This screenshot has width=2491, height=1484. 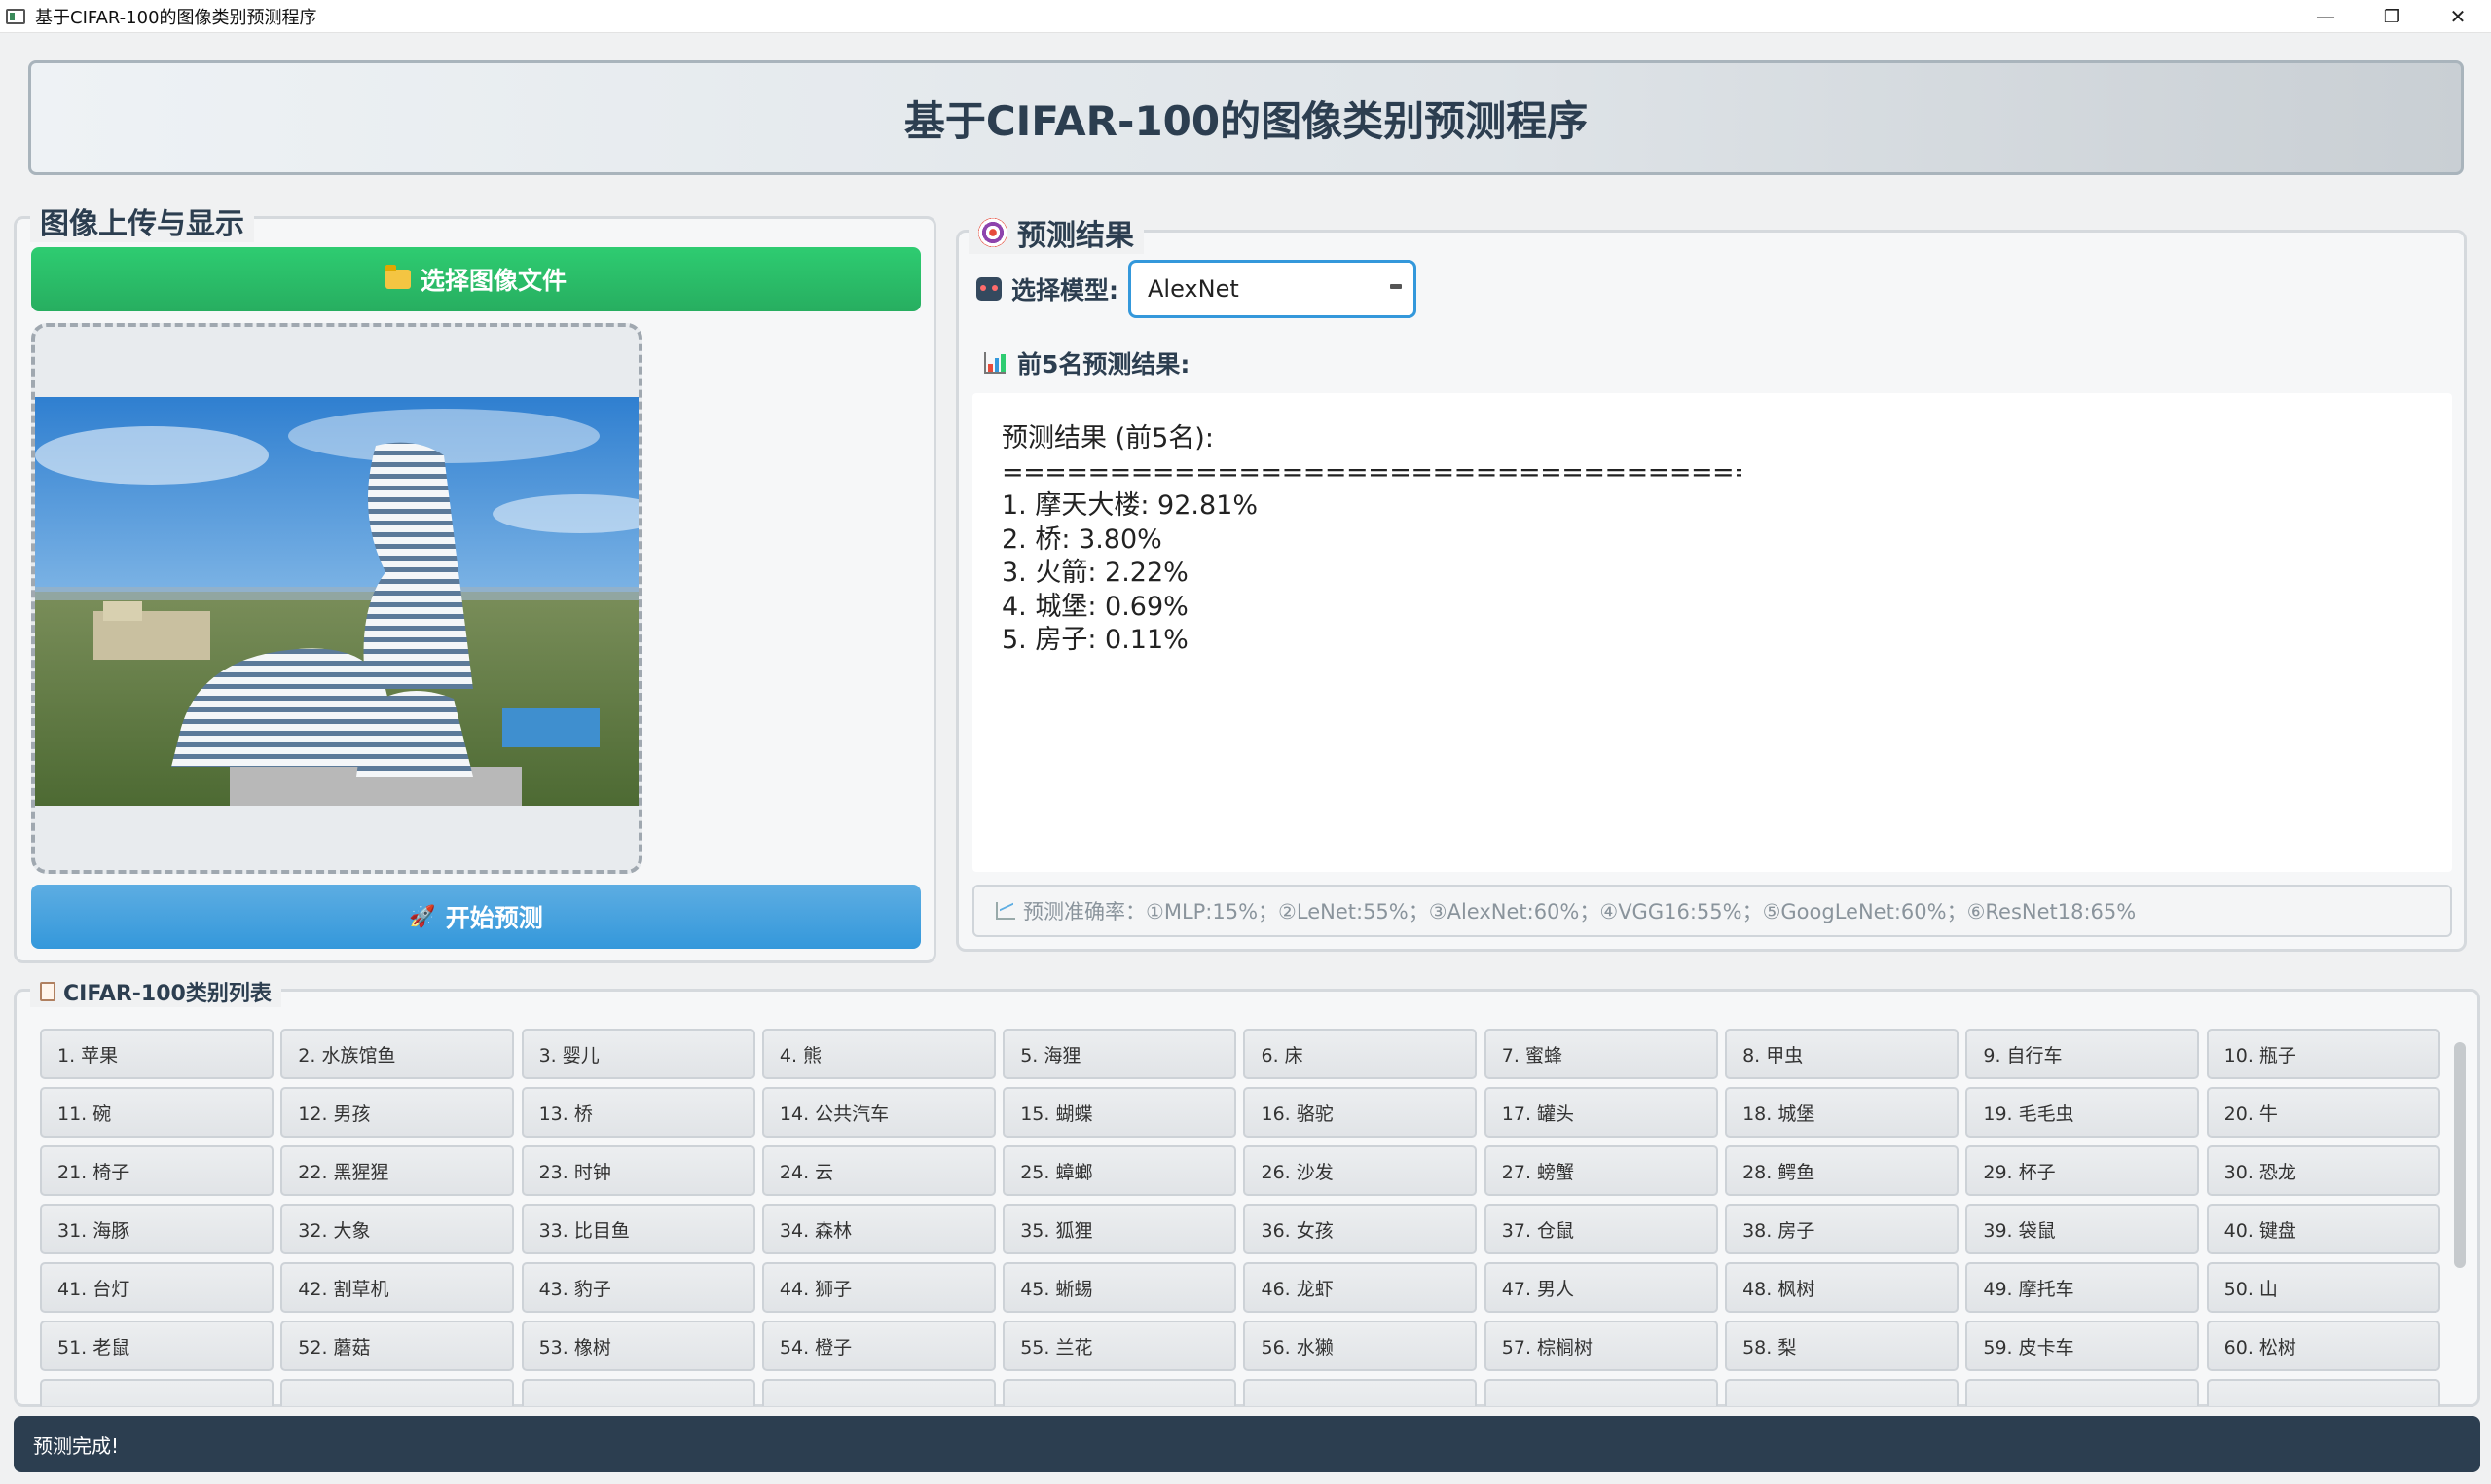 What do you see at coordinates (1396, 286) in the screenshot?
I see `dropdown-arrow-icon` at bounding box center [1396, 286].